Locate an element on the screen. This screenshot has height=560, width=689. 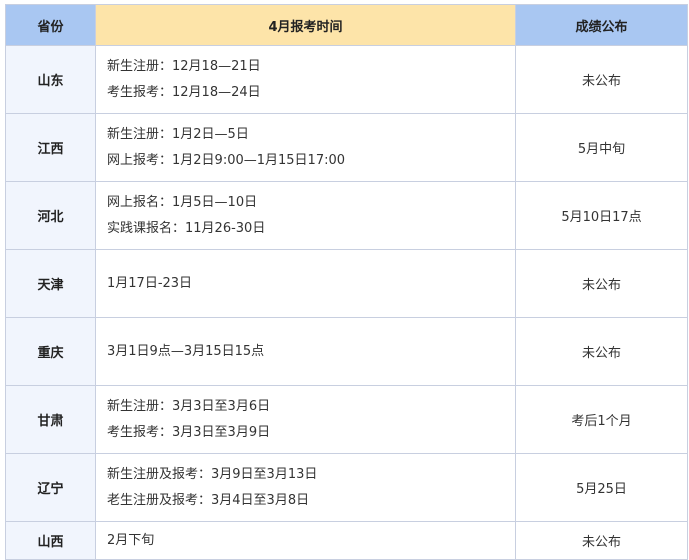
time-line: 老生注册及报考：3月4日至3月8日 is located at coordinates (208, 500).